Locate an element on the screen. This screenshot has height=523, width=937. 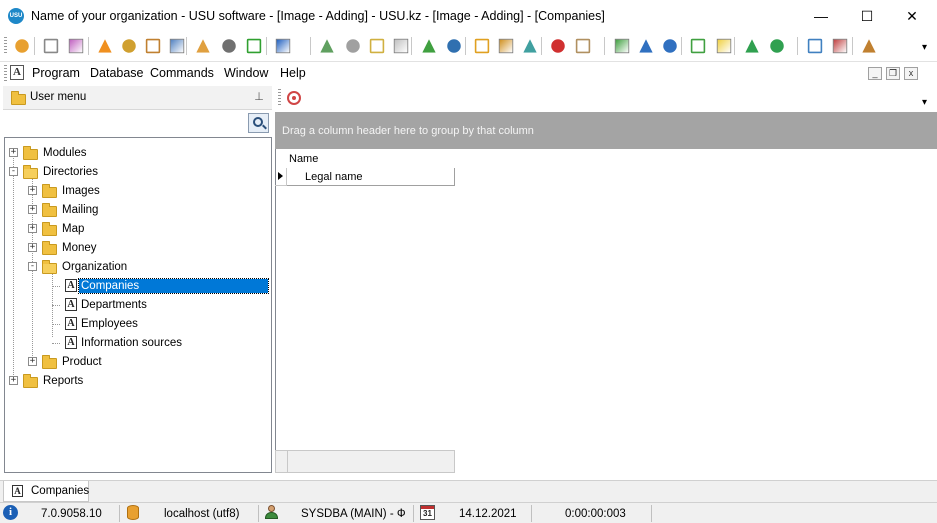
menu-program: Program is located at coordinates (56, 73).